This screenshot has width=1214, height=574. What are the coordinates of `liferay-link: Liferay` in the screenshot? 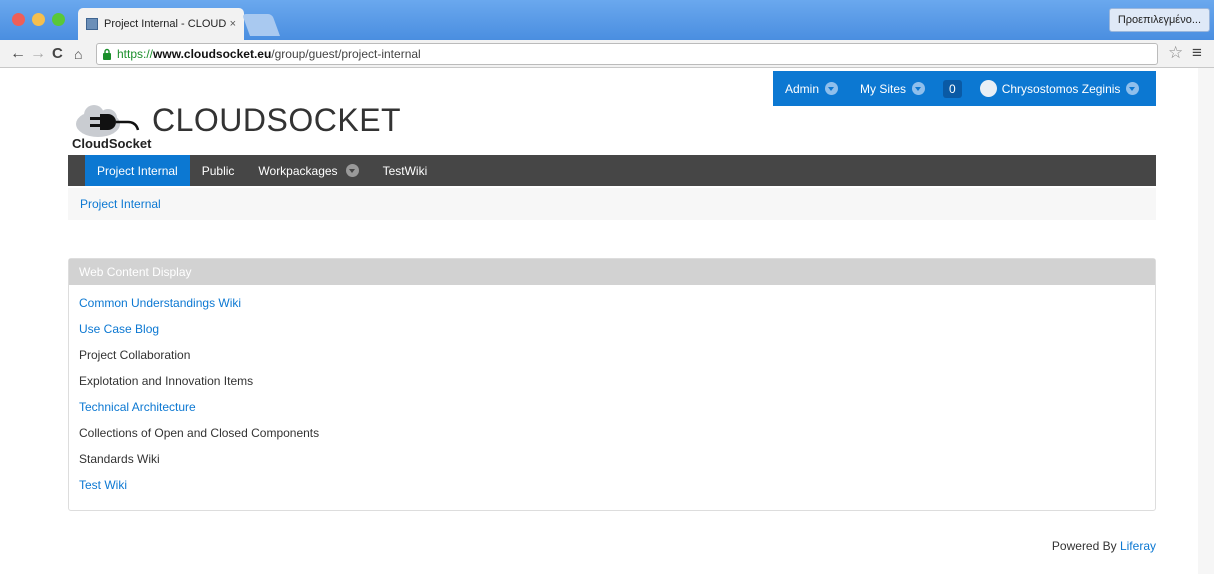 It's located at (1138, 546).